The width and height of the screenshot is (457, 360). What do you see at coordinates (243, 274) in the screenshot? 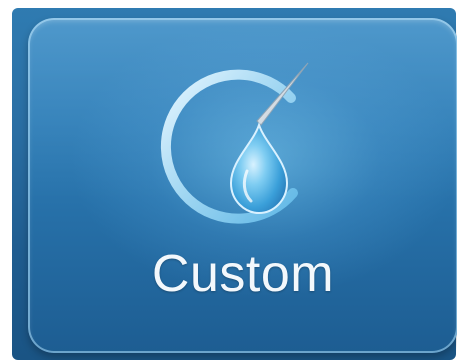
I see `custom-label: Custom` at bounding box center [243, 274].